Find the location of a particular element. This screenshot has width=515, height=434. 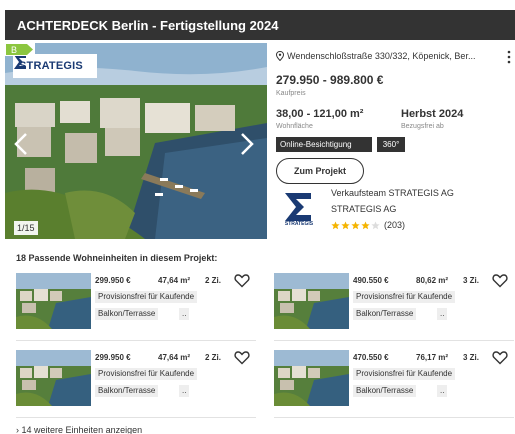

agent-rating: (203) is located at coordinates (368, 225).